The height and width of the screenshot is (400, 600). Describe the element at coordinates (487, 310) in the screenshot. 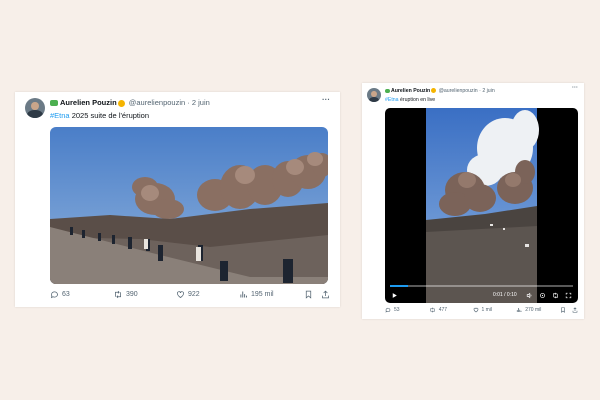

I see `like-count: 1 mil` at that location.